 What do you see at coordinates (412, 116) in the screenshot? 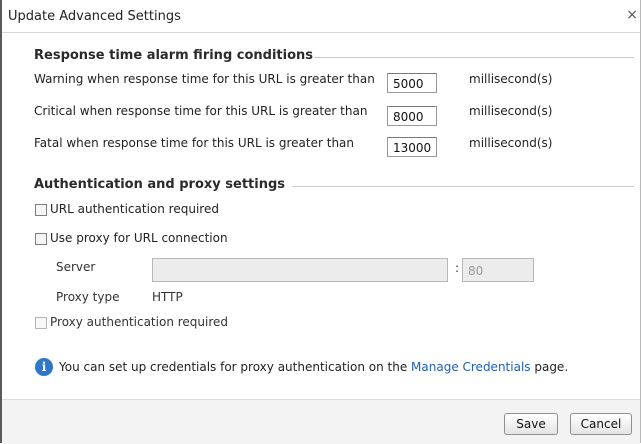
I see `critical-threshold-input: 8000` at bounding box center [412, 116].